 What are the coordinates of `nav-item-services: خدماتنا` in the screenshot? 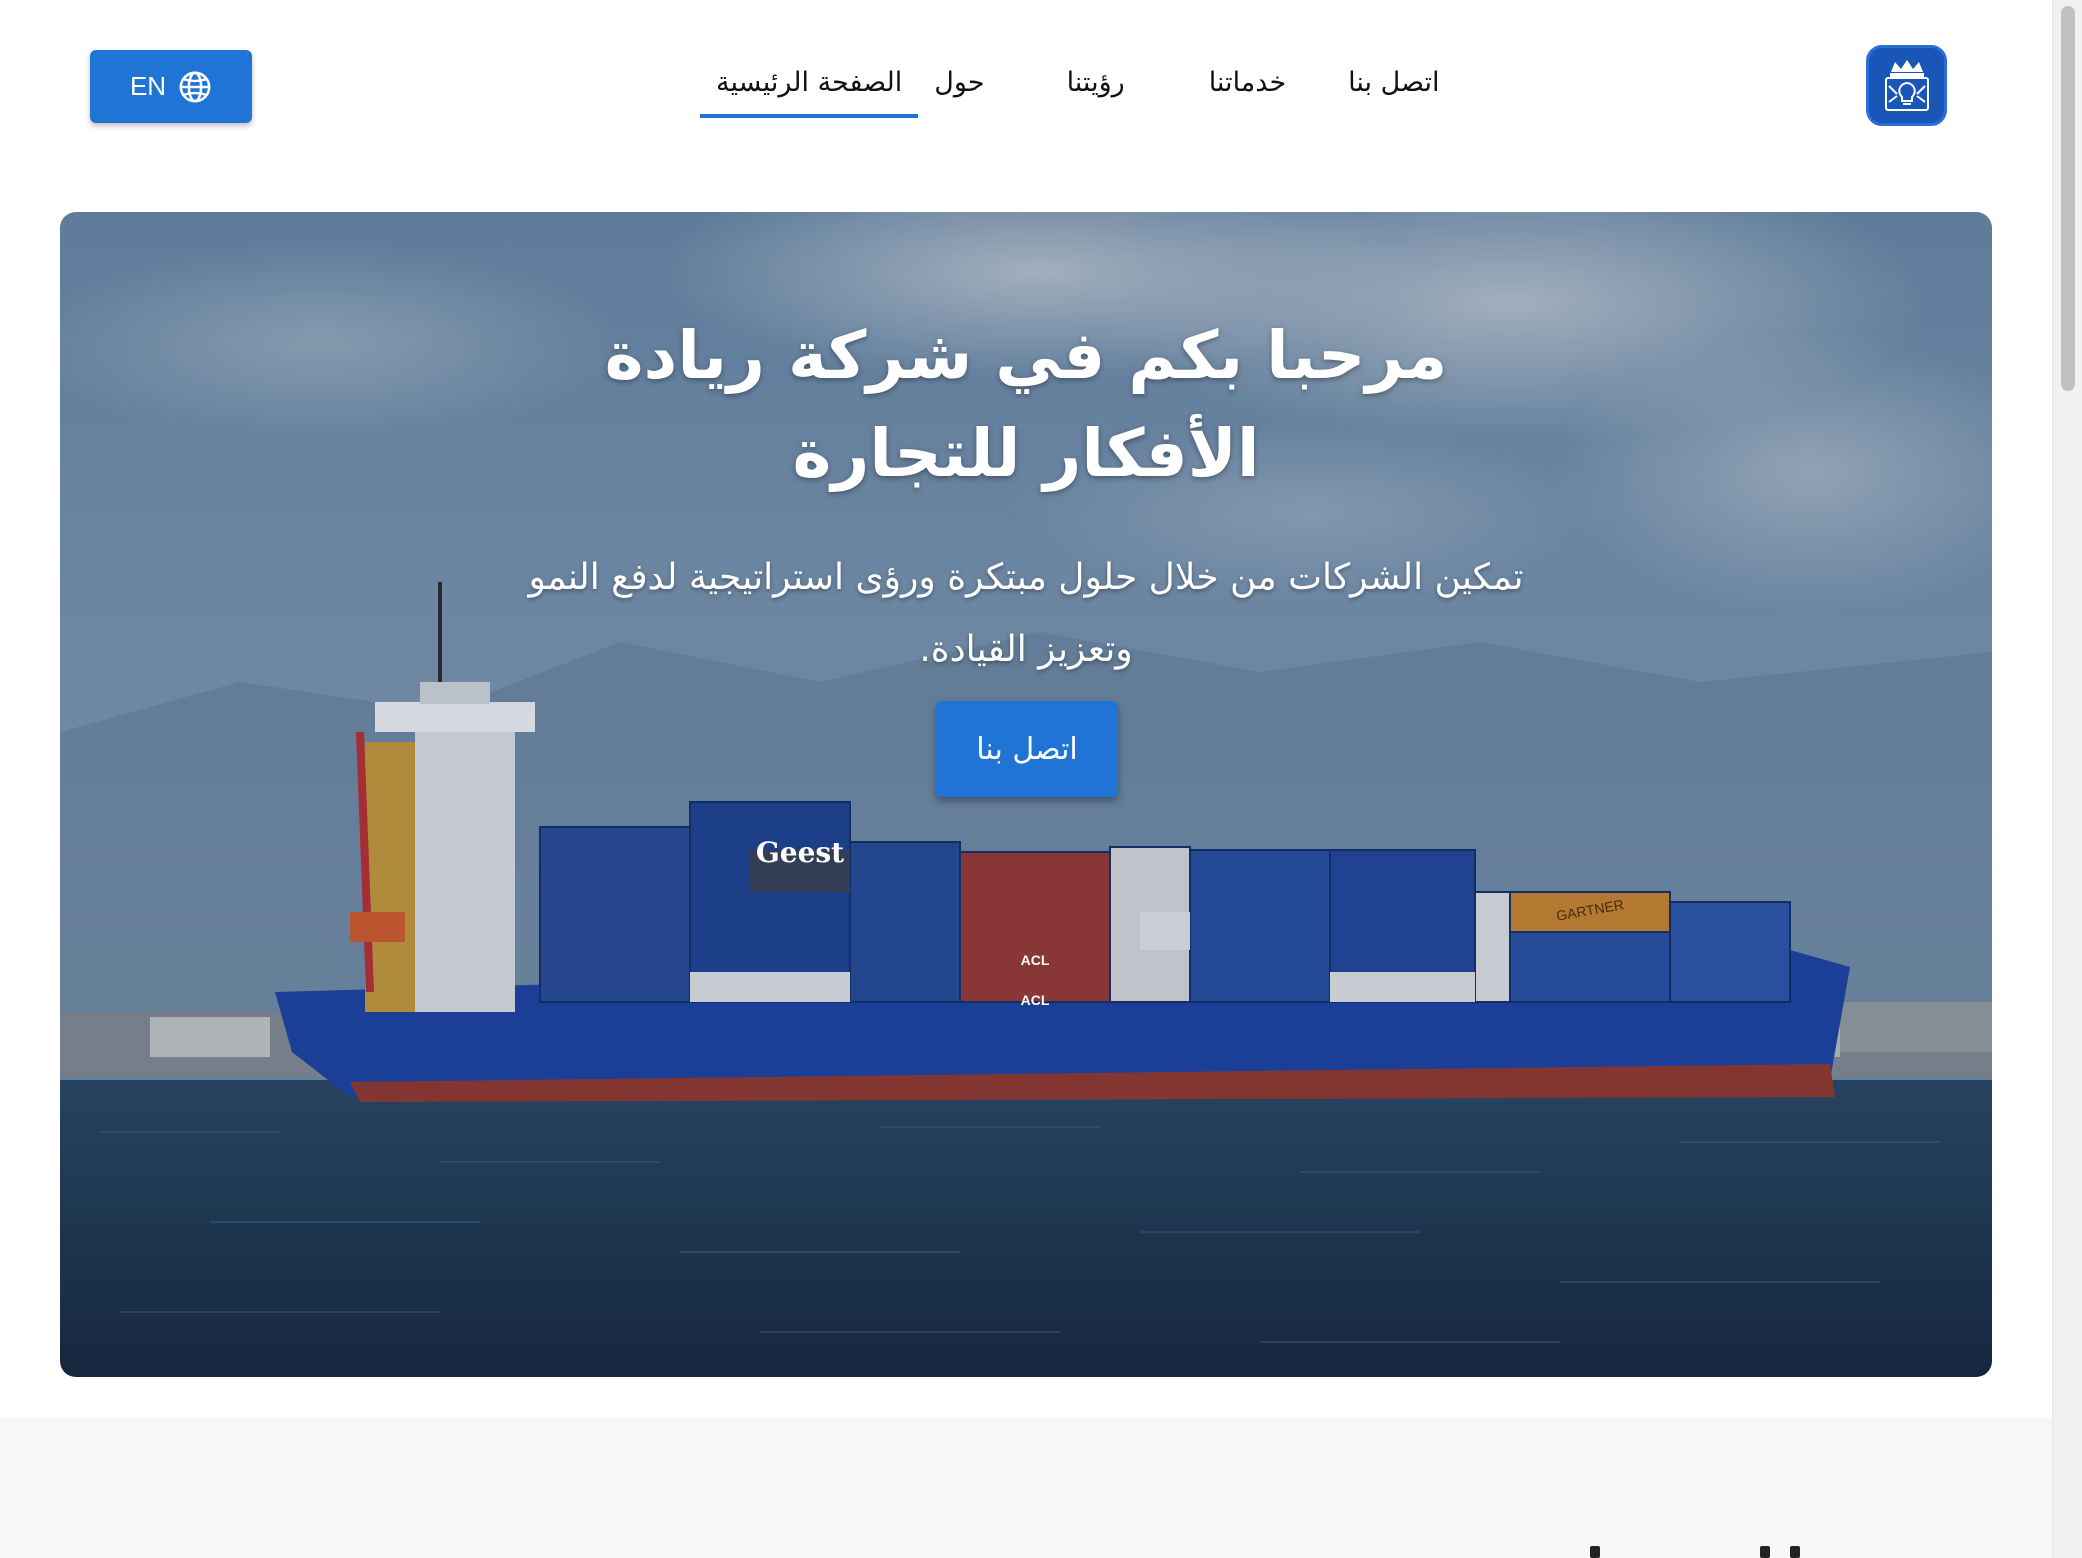 It's located at (1247, 84).